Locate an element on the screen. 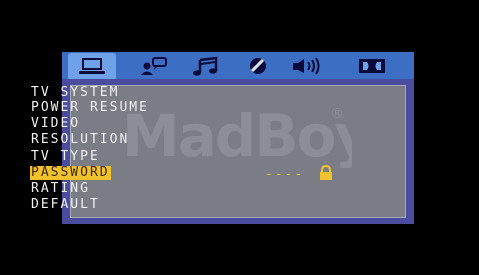 The width and height of the screenshot is (479, 275). menu-tab-bar is located at coordinates (238, 65).